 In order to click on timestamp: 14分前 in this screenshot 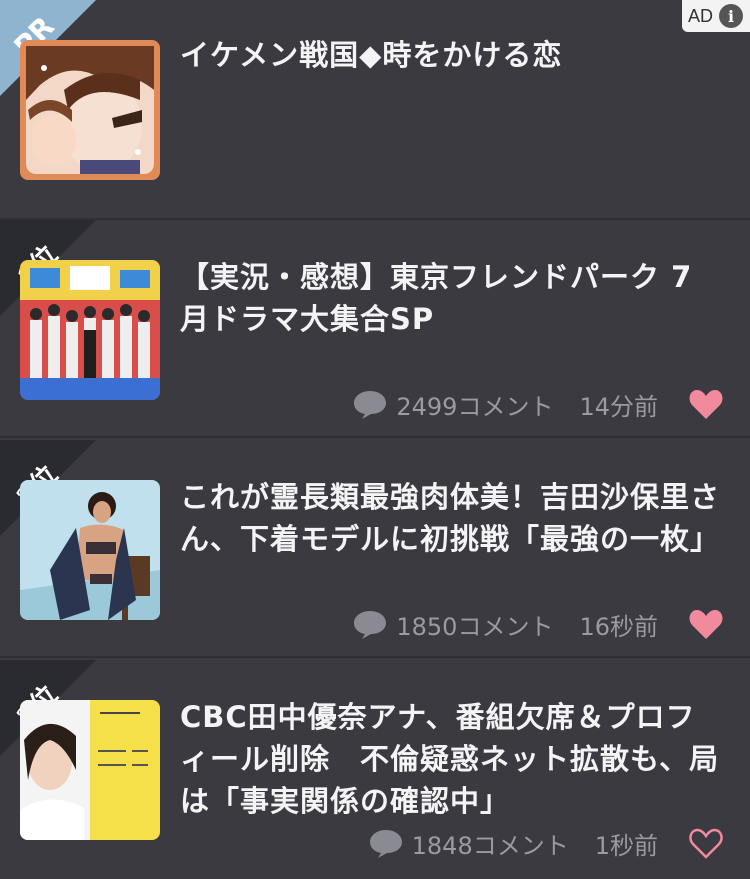, I will do `click(618, 406)`.